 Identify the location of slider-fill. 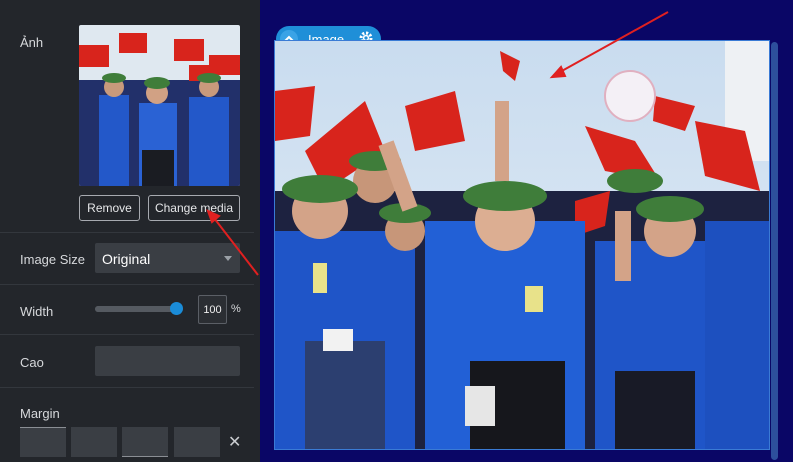
(136, 309).